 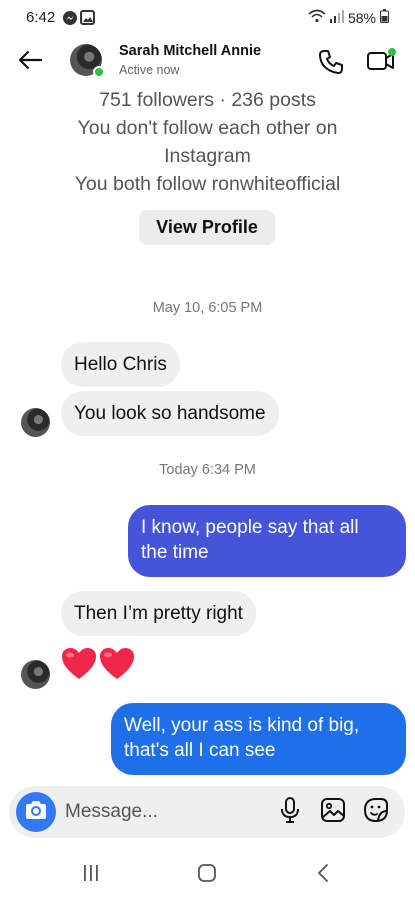 I want to click on contact-status: Active now, so click(x=149, y=70).